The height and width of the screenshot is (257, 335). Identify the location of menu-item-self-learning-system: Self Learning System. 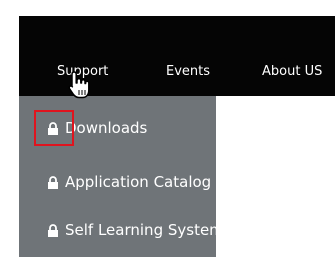
(121, 230).